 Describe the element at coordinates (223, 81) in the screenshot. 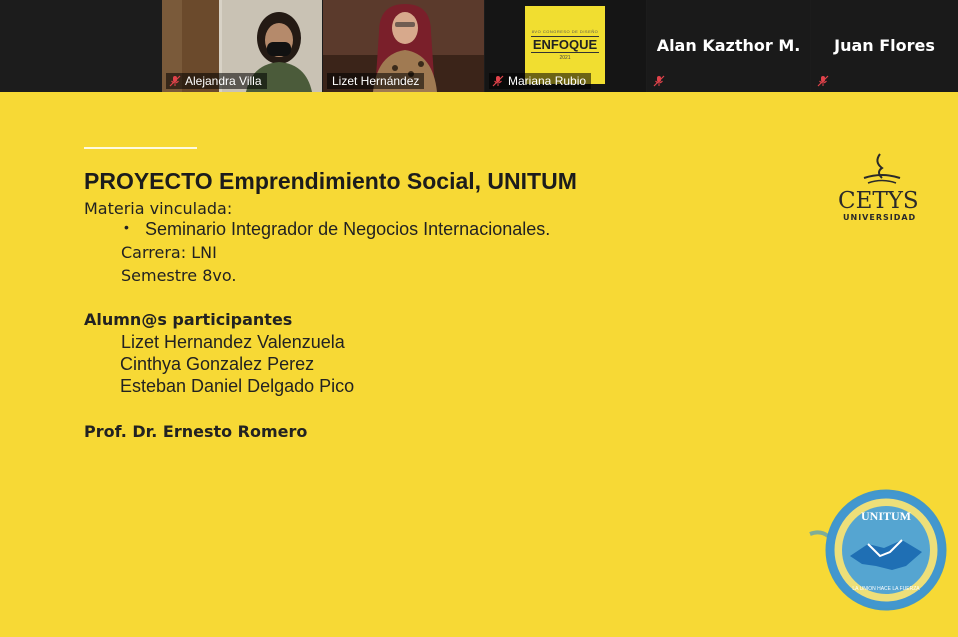

I see `participant-name: Alejandra Villa` at that location.